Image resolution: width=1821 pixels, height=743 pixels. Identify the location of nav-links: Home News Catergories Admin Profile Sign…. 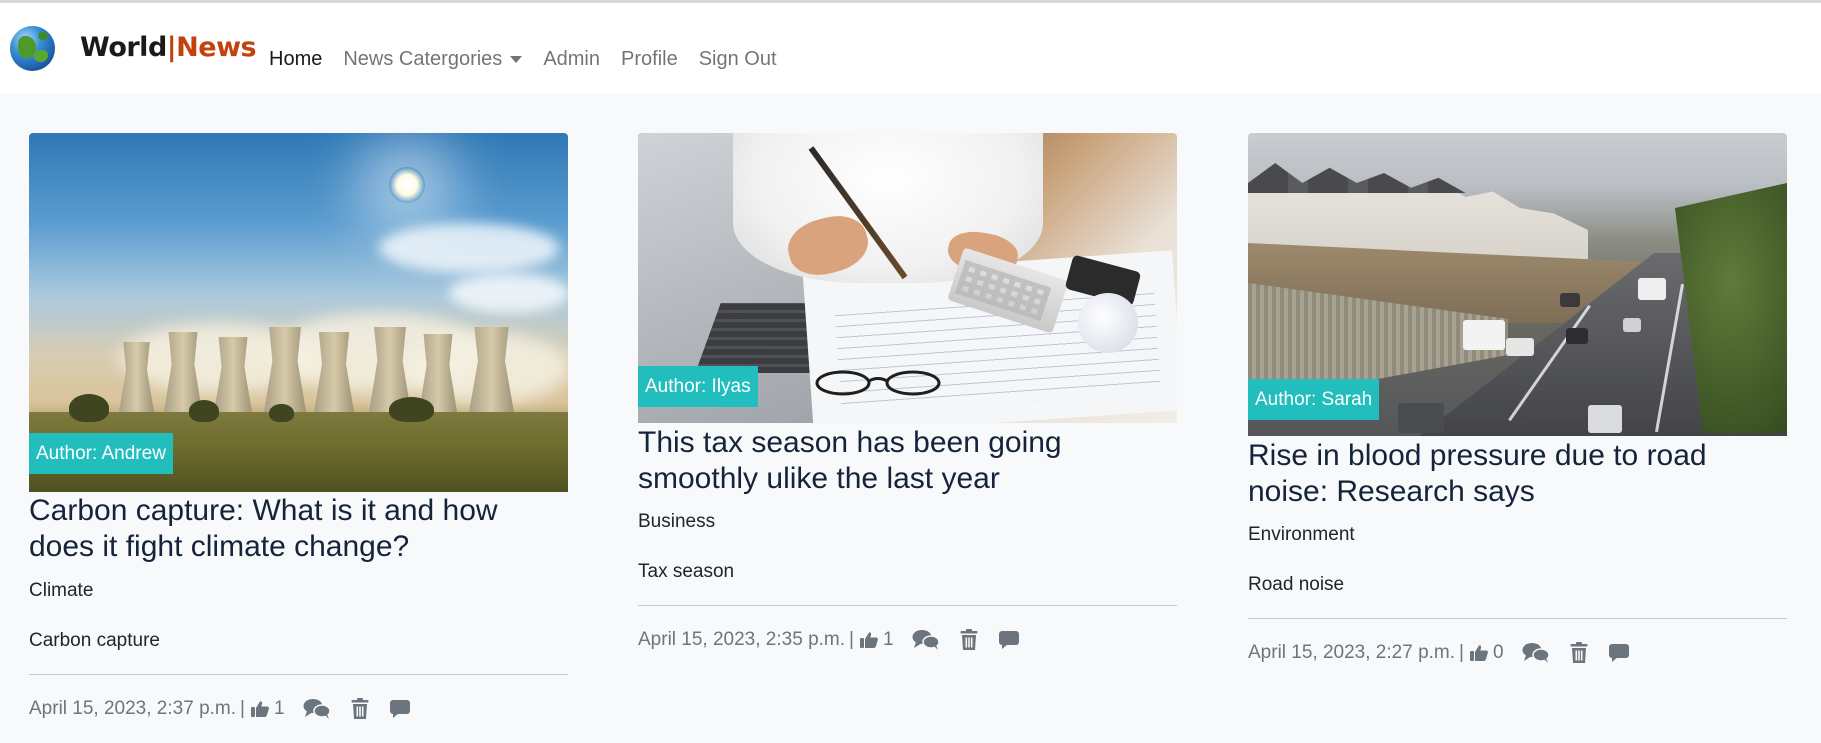
(533, 59).